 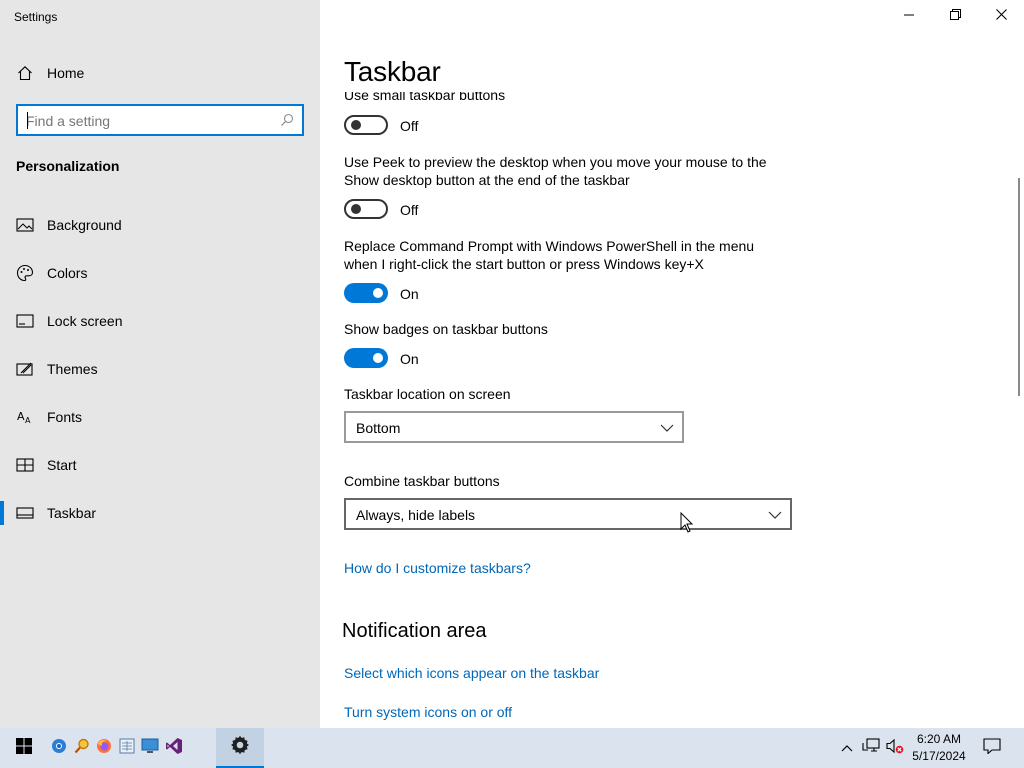 I want to click on volume-tray-button, so click(x=895, y=748).